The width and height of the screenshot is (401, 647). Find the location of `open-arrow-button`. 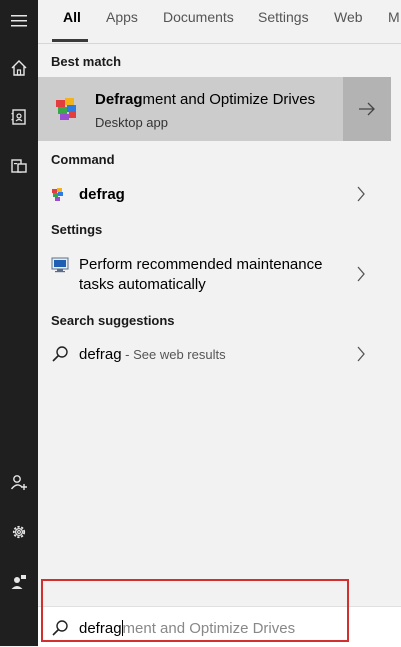

open-arrow-button is located at coordinates (367, 109).